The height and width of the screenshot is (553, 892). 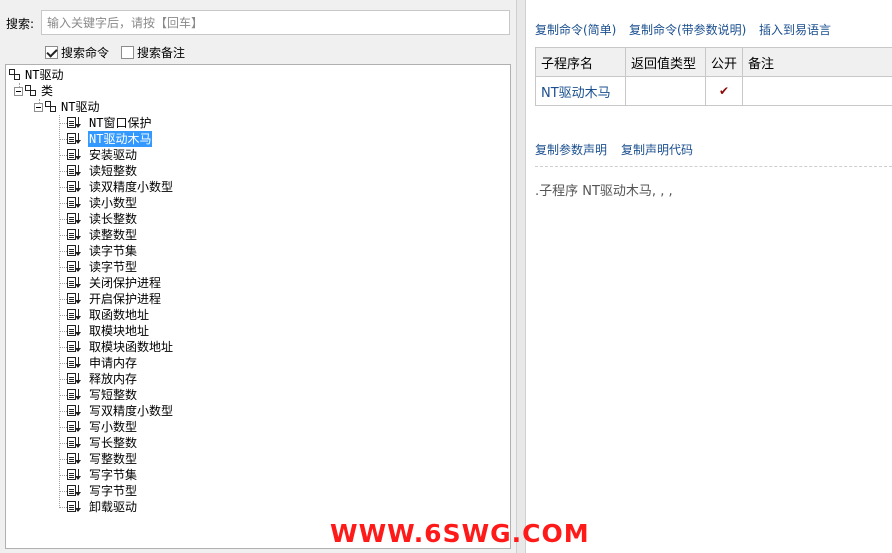 I want to click on tree-method-node: 读双精度小数型, so click(x=120, y=187).